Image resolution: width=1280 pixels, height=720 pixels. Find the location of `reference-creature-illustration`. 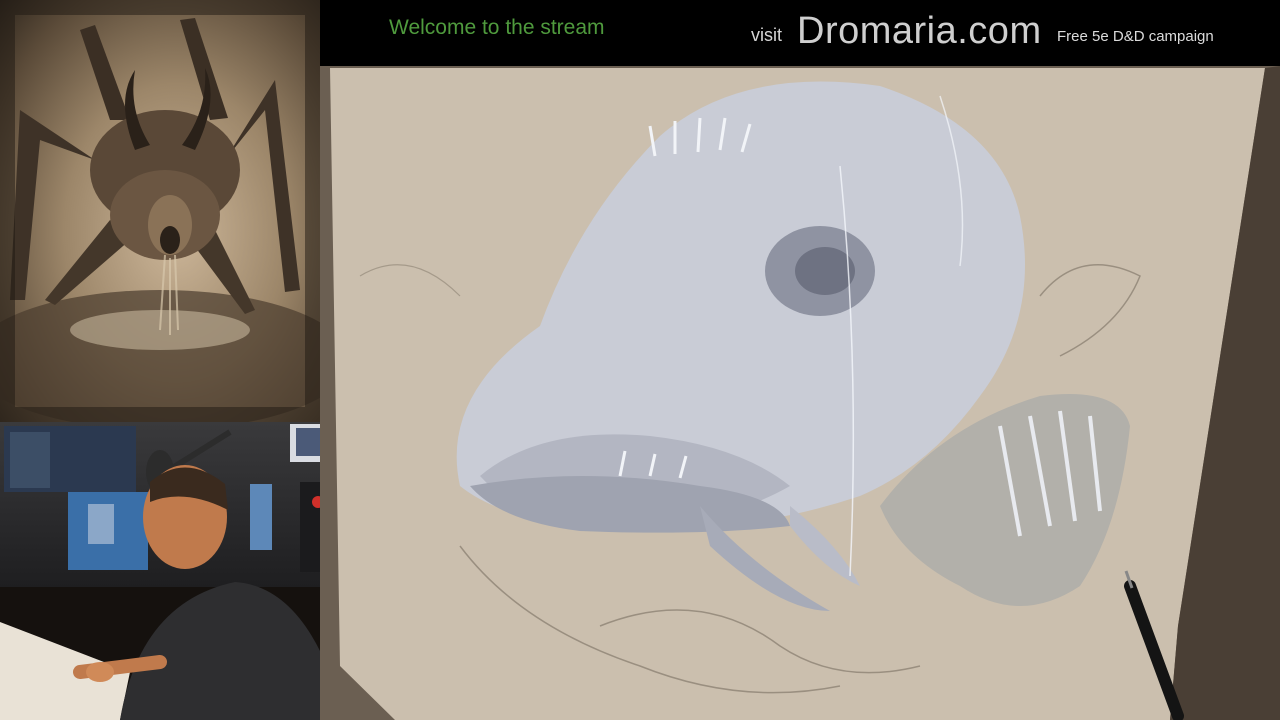

reference-creature-illustration is located at coordinates (160, 211).